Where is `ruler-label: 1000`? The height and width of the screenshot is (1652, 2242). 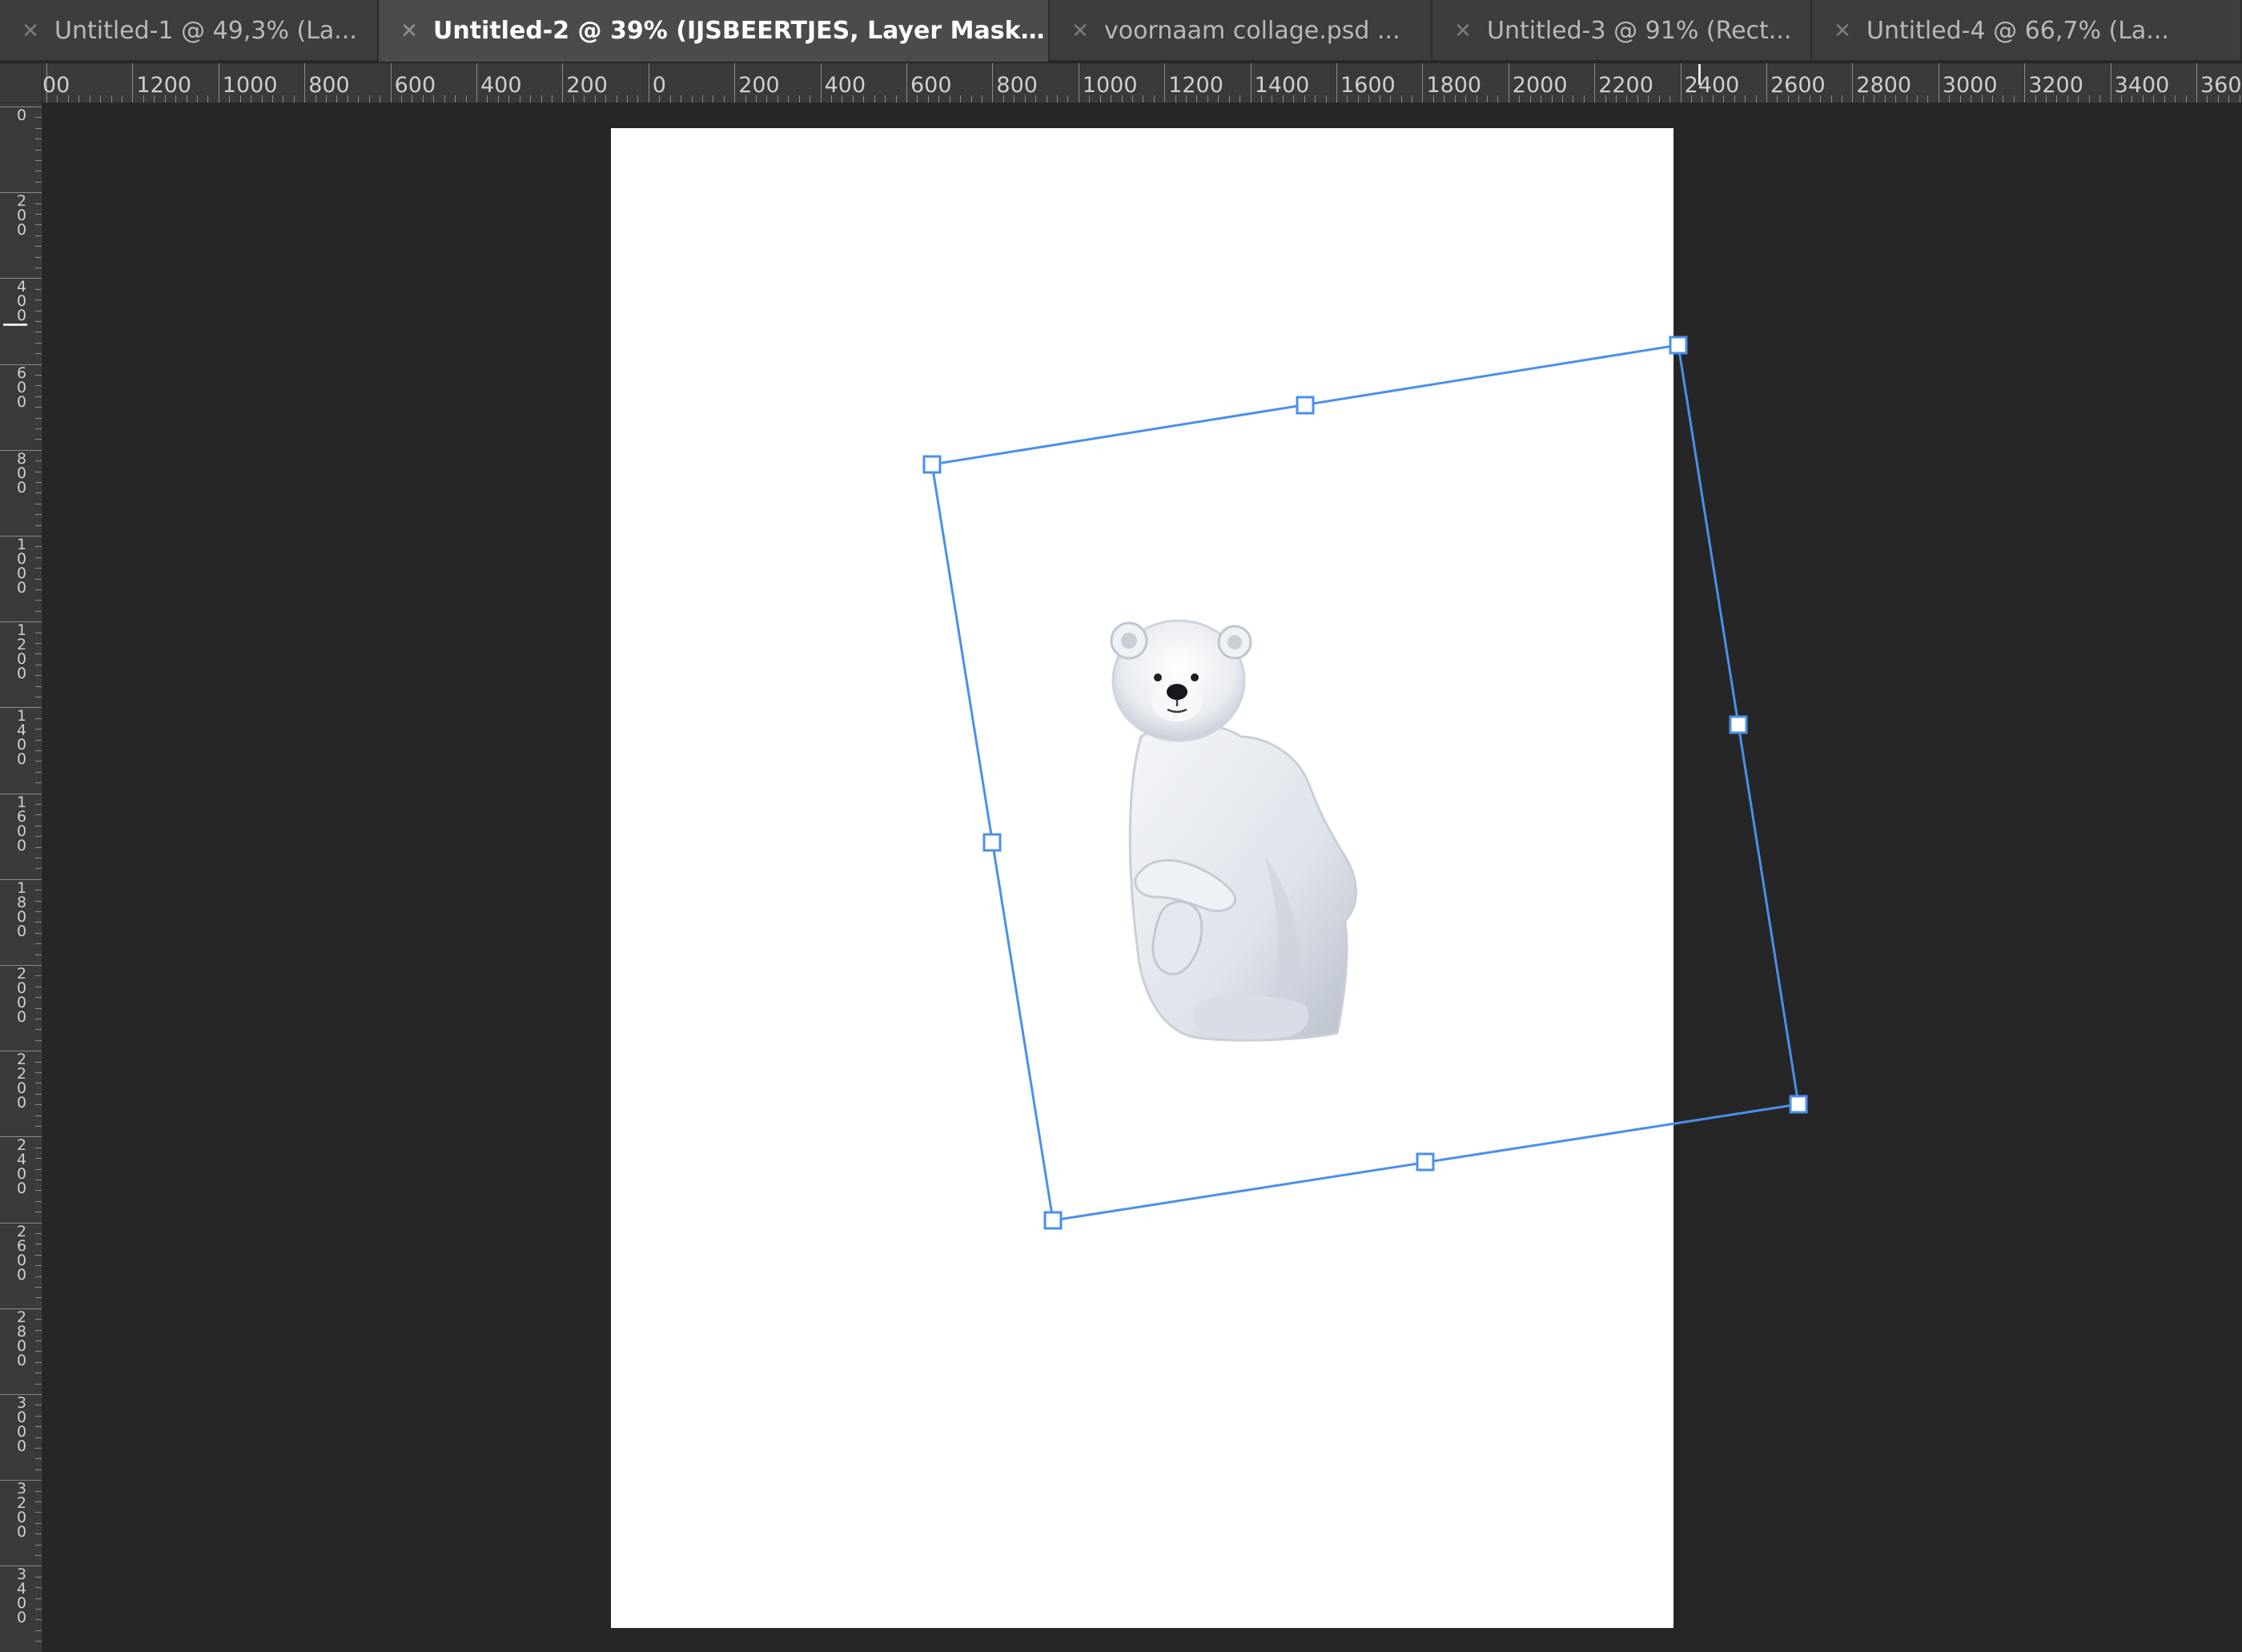
ruler-label: 1000 is located at coordinates (1110, 85).